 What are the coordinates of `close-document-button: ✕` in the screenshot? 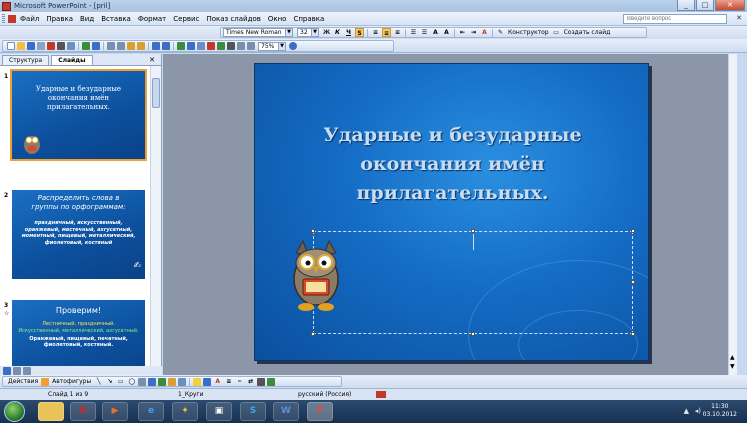 It's located at (739, 18).